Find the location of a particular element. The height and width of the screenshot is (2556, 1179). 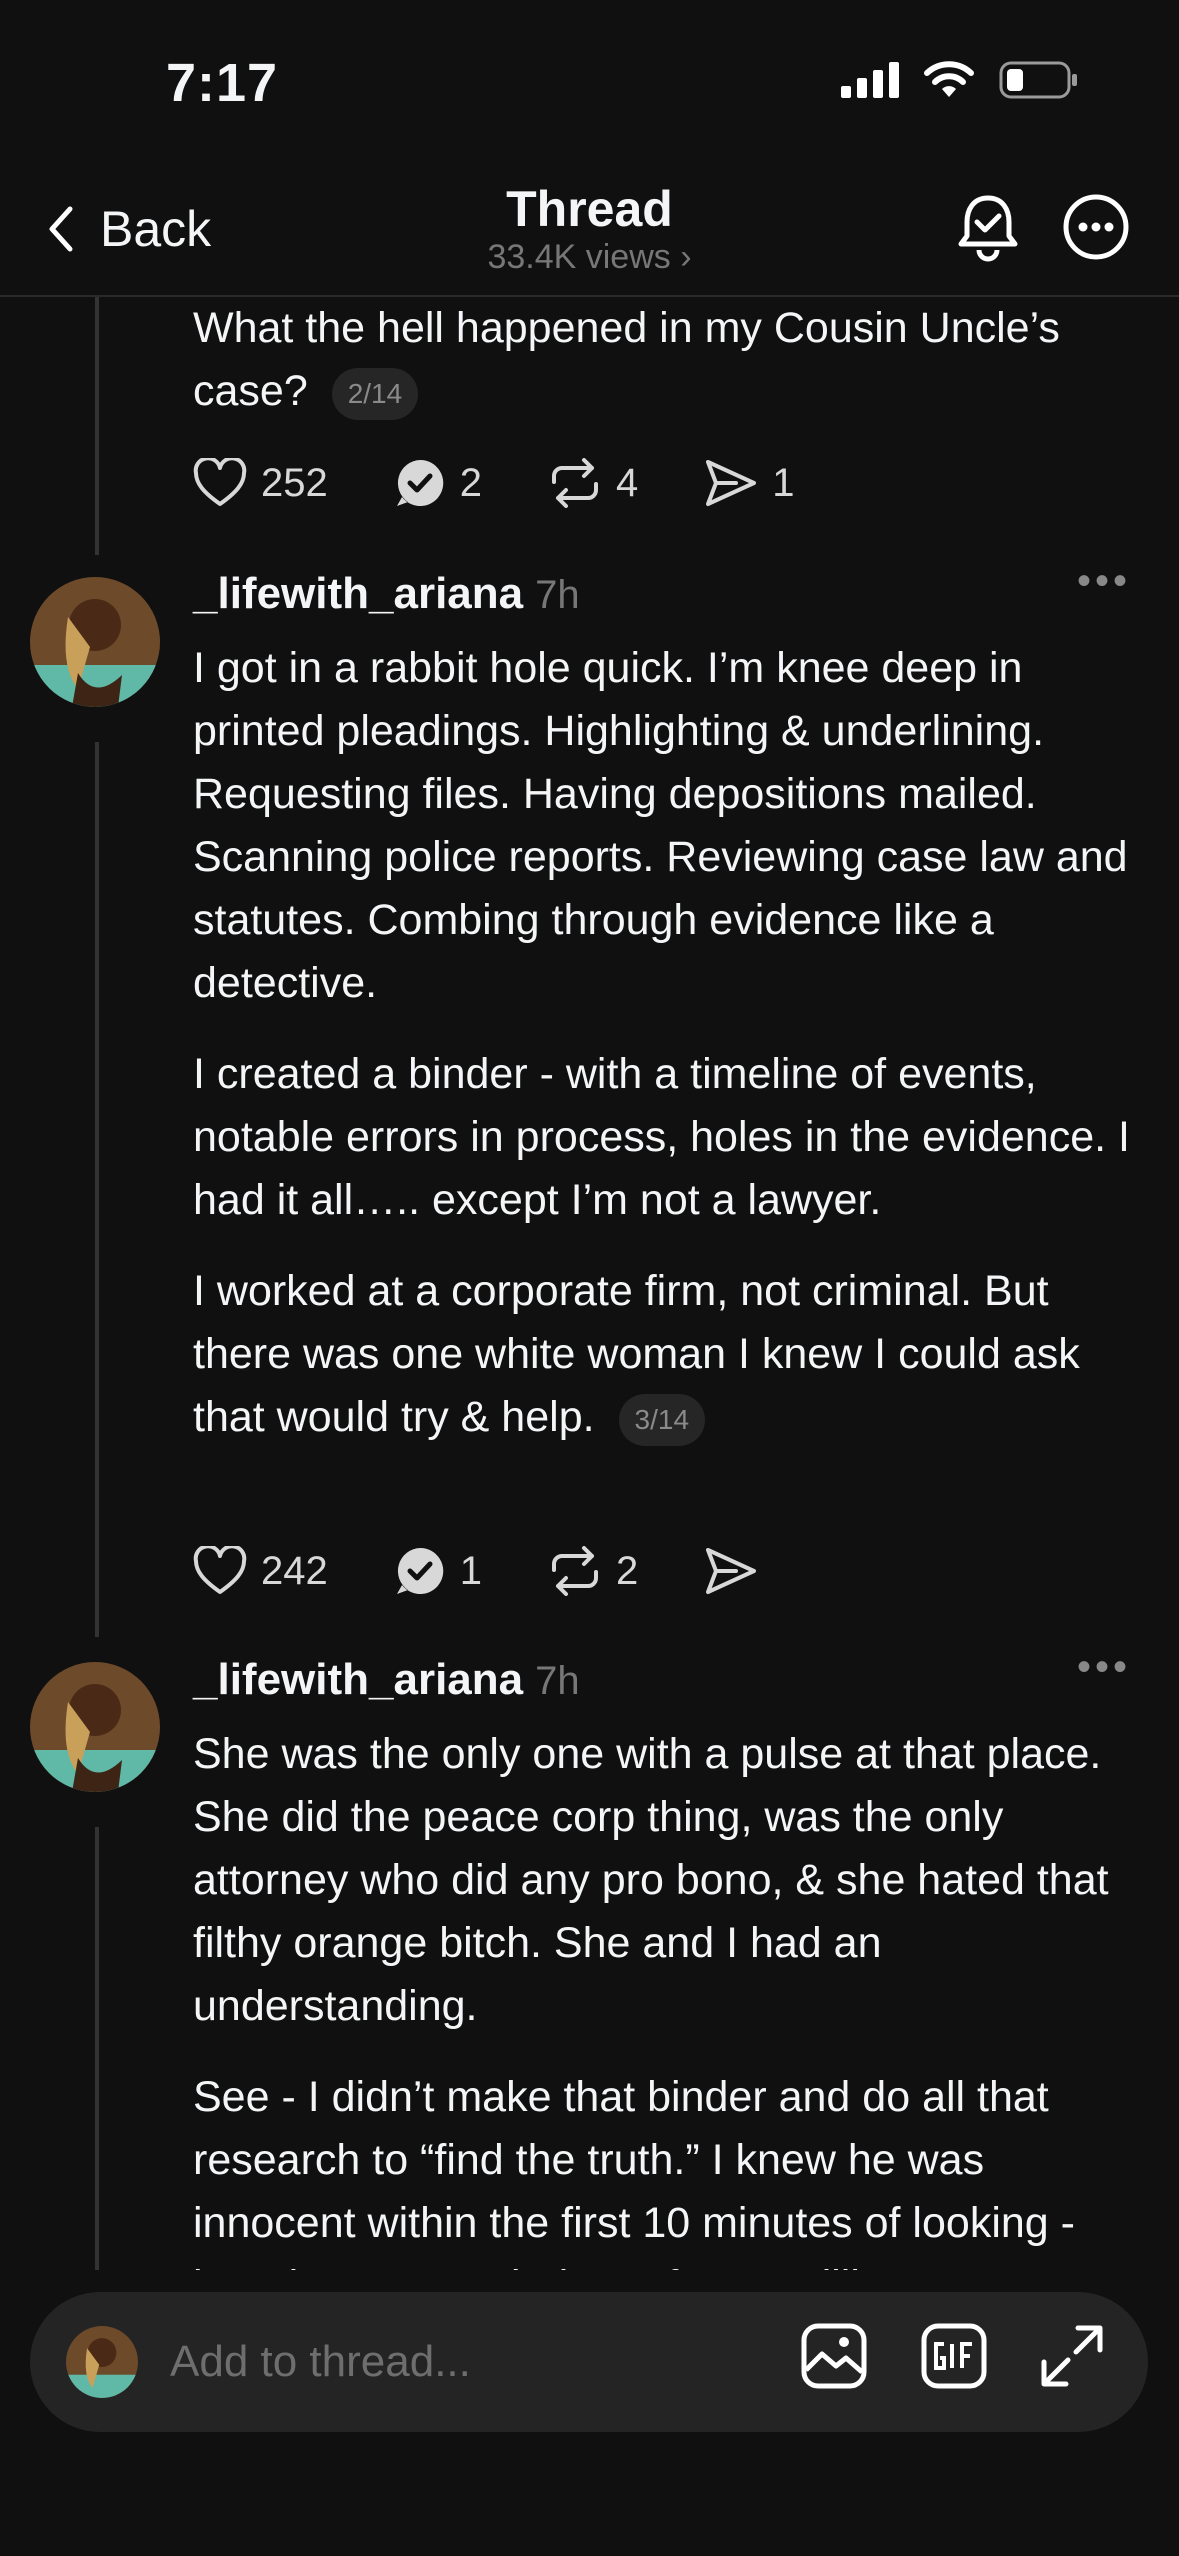

repost-count: 4 is located at coordinates (627, 482).